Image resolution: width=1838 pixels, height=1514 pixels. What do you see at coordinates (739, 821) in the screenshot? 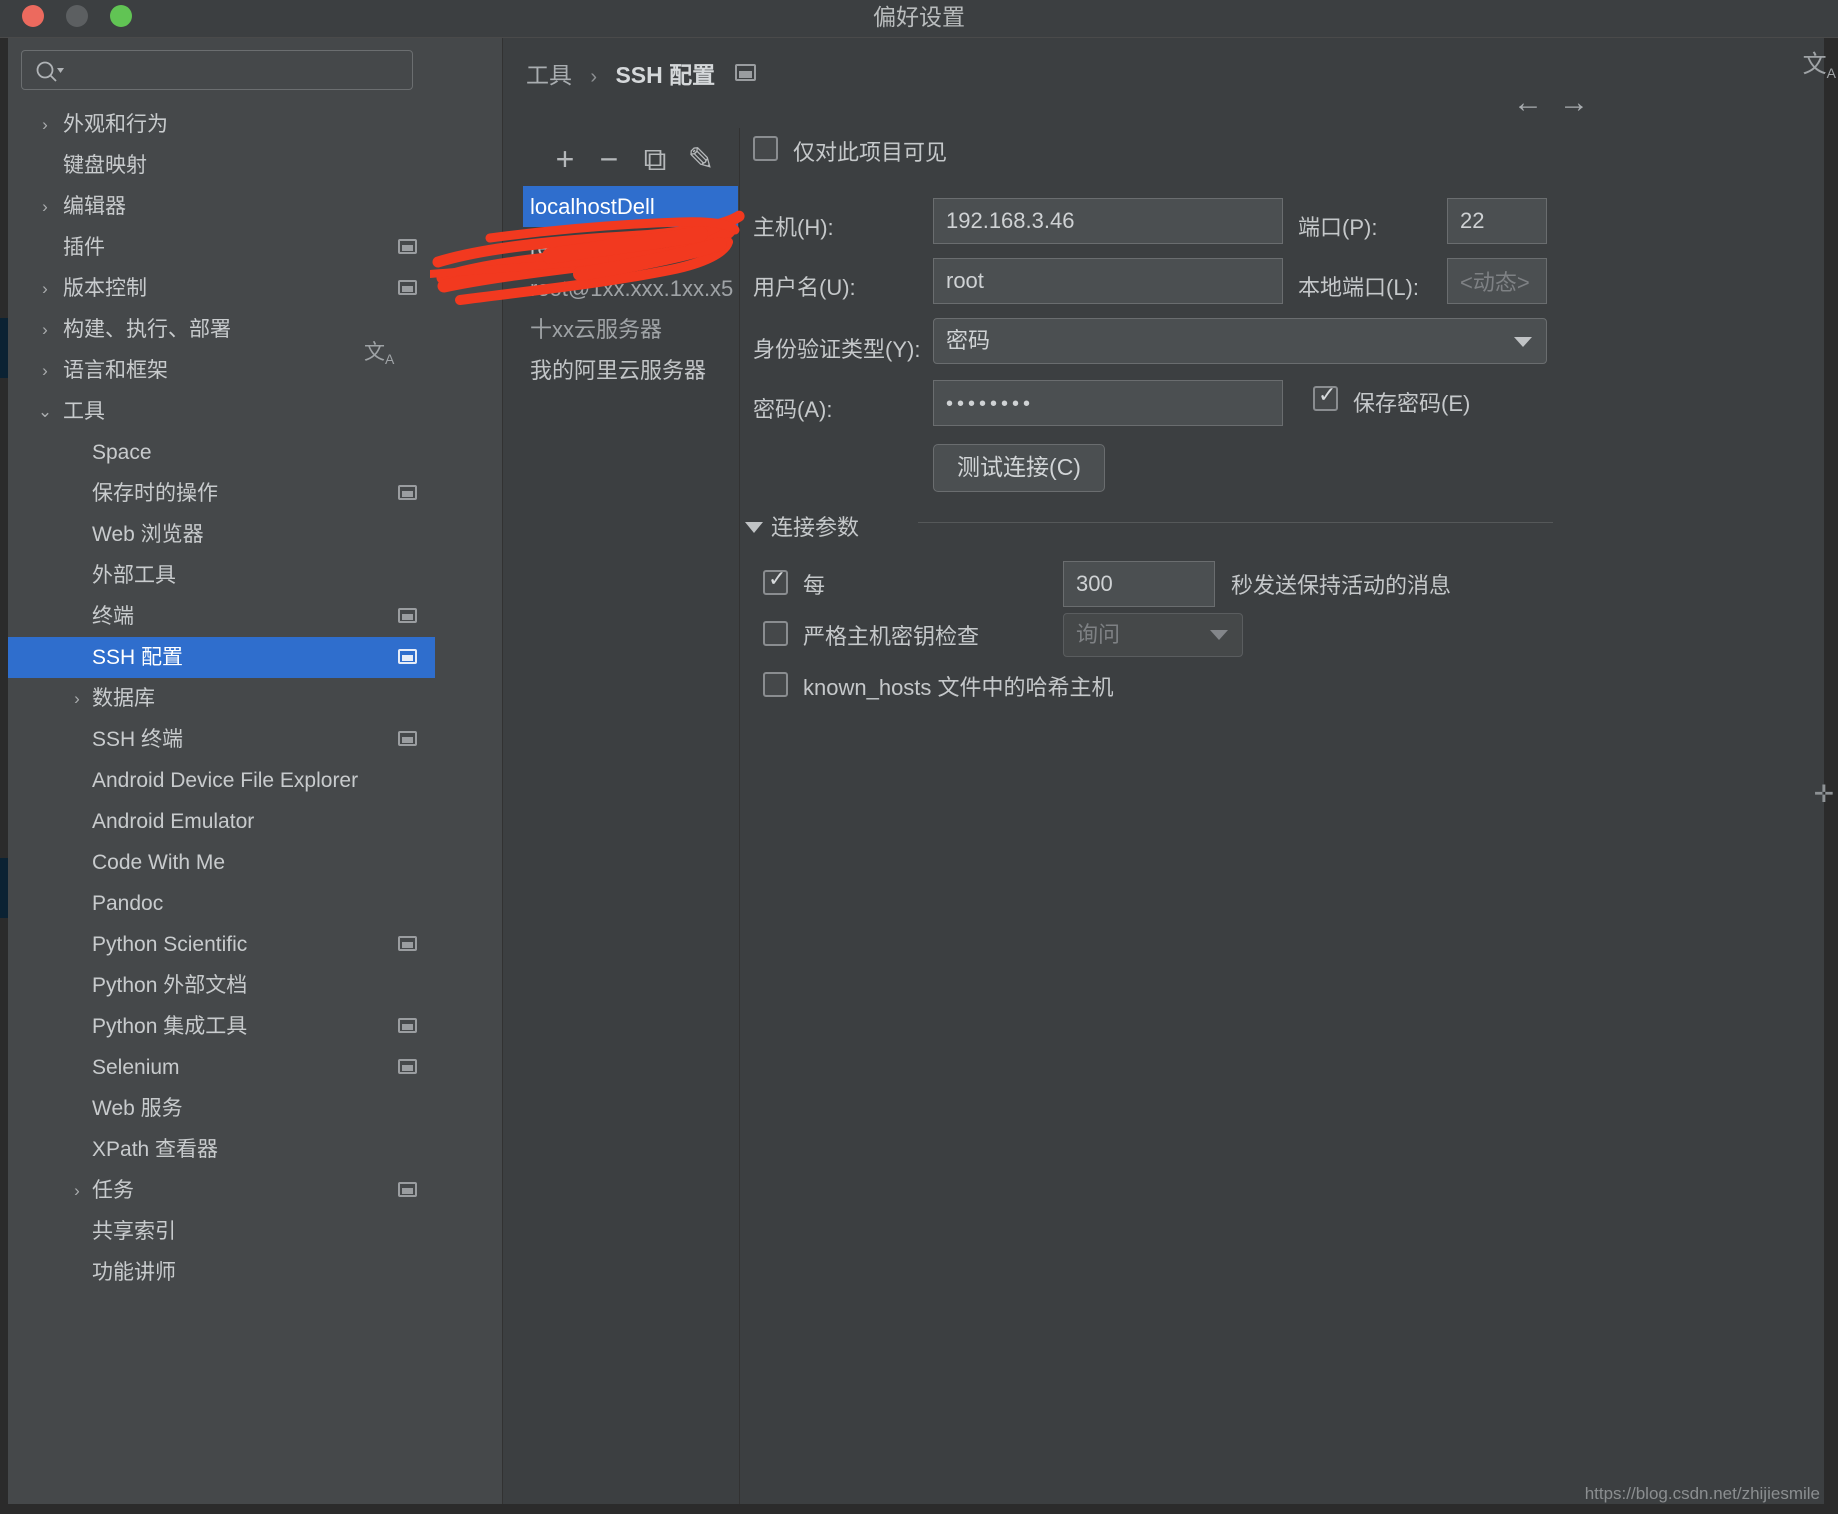
I see `pane-divider` at bounding box center [739, 821].